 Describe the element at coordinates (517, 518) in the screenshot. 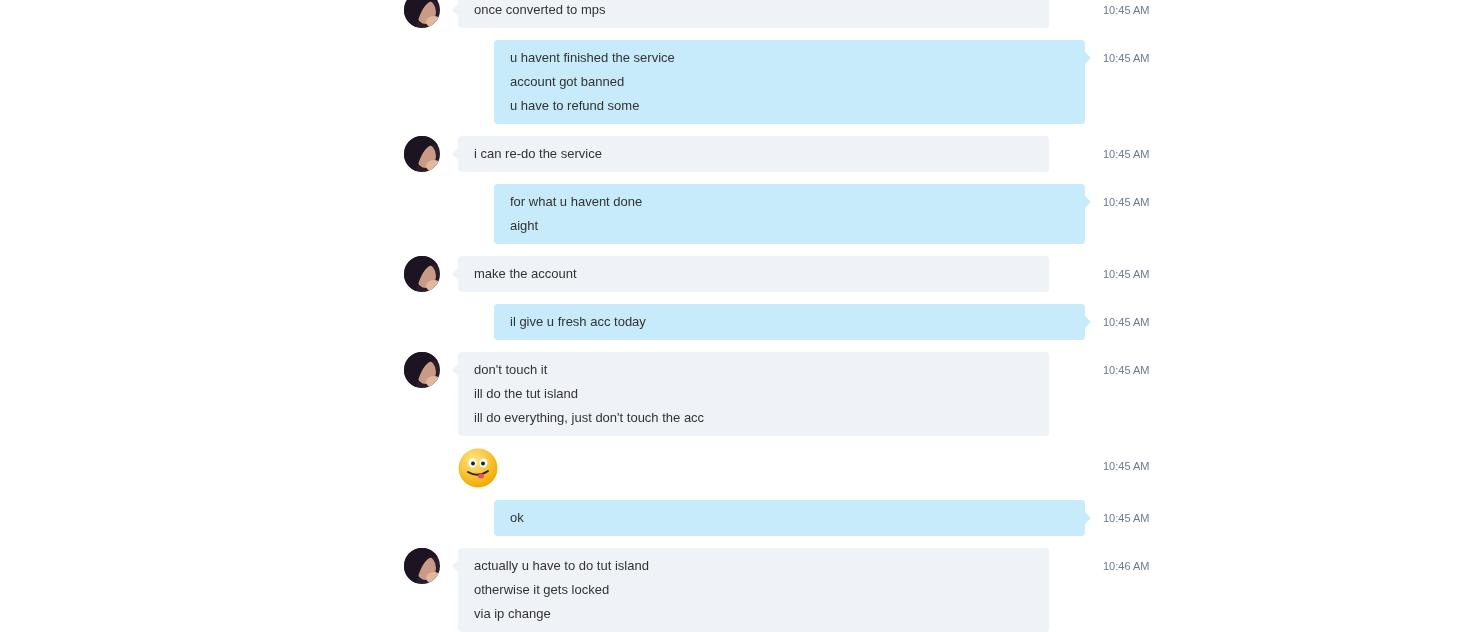

I see `message-text: ok` at that location.